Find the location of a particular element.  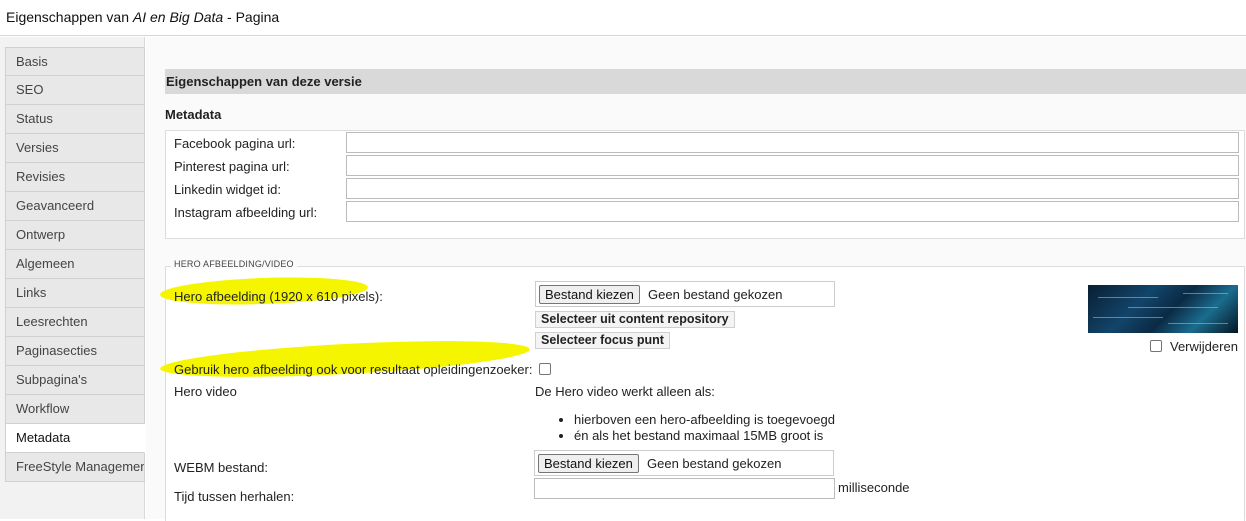

hero-image-file-input: Bestand kiezen Geen bestand gekozen is located at coordinates (685, 294).